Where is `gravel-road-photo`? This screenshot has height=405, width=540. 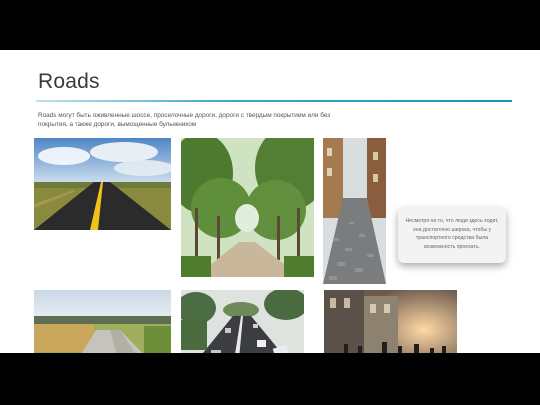
gravel-road-photo is located at coordinates (102, 321).